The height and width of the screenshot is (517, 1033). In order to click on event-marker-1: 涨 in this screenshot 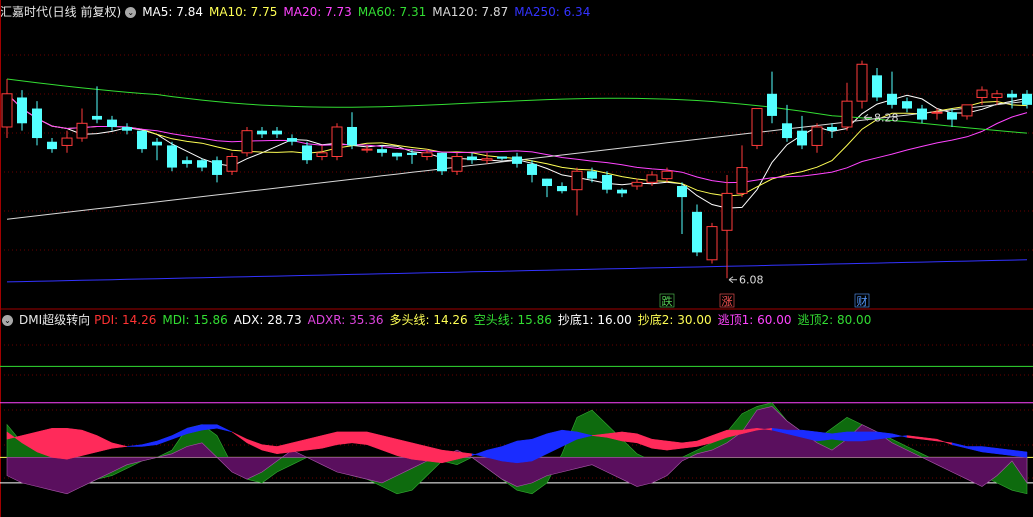, I will do `click(727, 300)`.